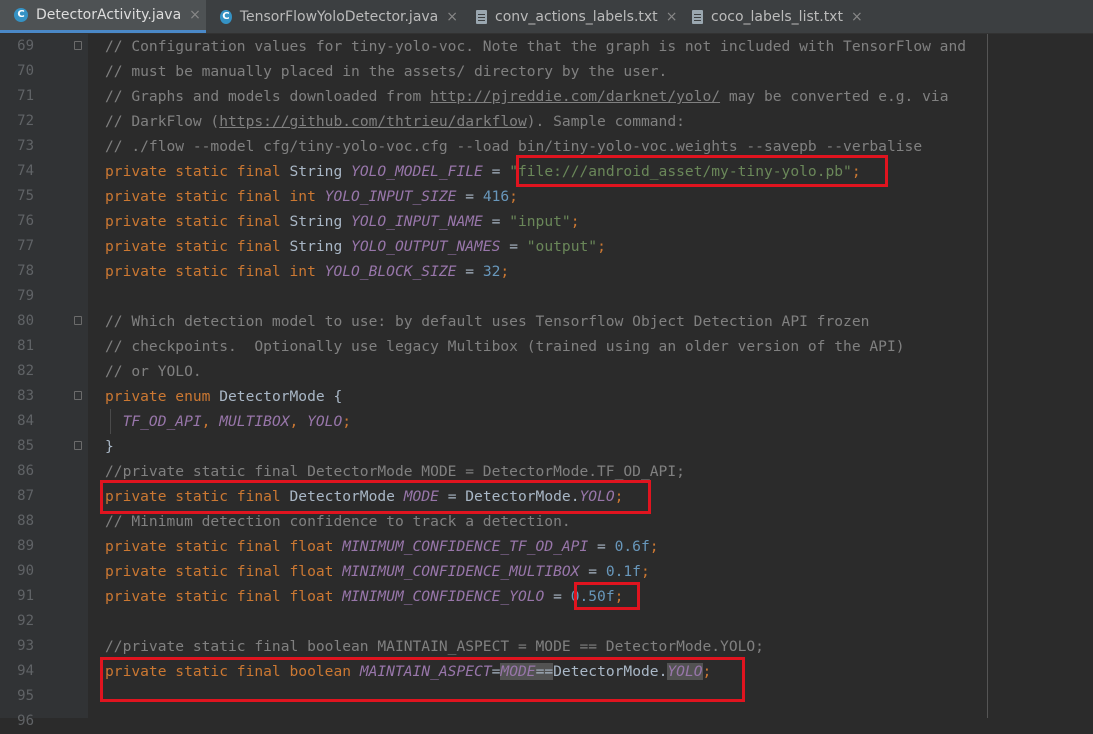 The height and width of the screenshot is (734, 1093). What do you see at coordinates (443, 596) in the screenshot?
I see `code-token: MINIMUM_CONFIDENCE_YOLO` at bounding box center [443, 596].